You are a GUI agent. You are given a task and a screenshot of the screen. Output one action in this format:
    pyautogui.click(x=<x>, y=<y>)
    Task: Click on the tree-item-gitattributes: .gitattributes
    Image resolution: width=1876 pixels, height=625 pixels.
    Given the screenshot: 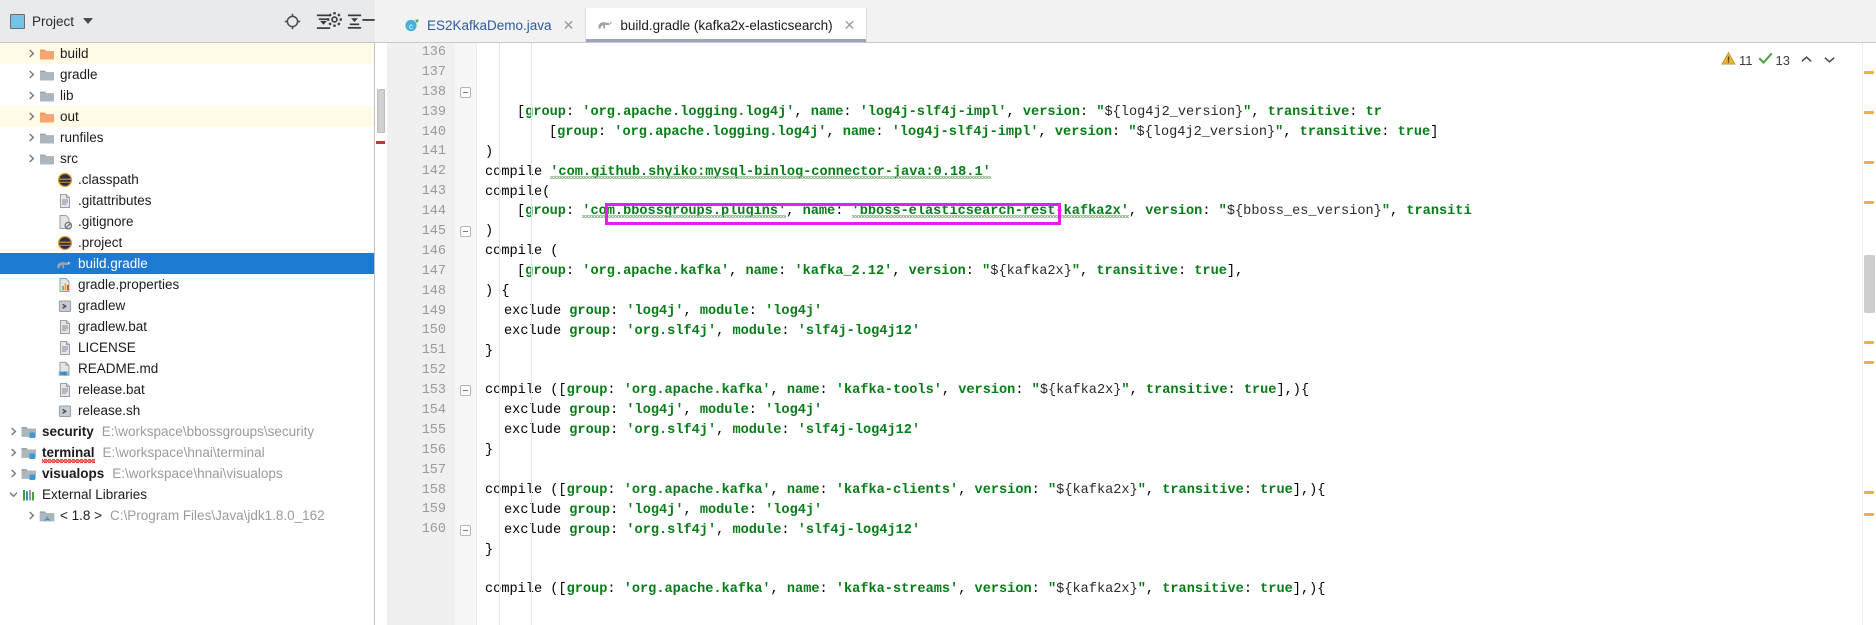 What is the action you would take?
    pyautogui.click(x=187, y=200)
    